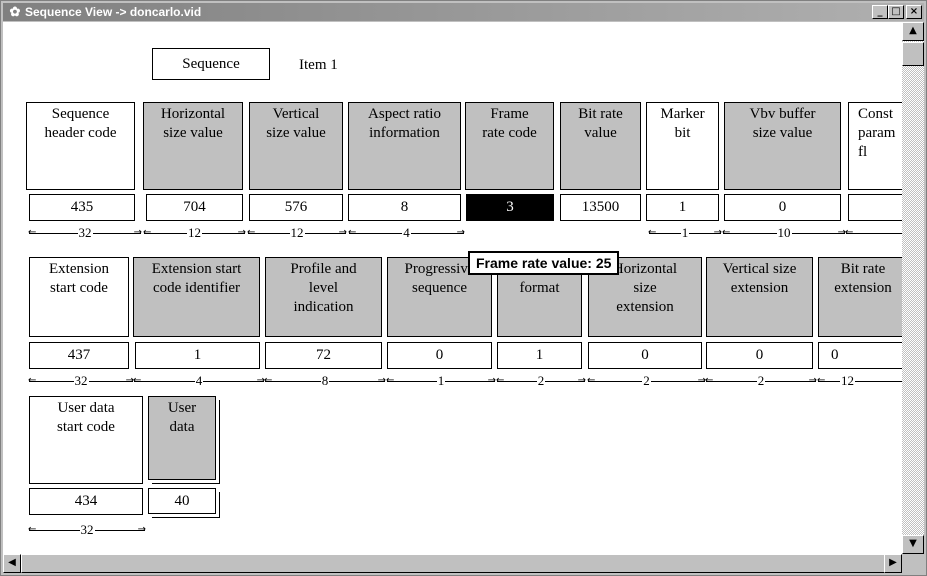 This screenshot has width=927, height=576. What do you see at coordinates (860, 297) in the screenshot?
I see `field-bit-rate-extension: Bit rate extension` at bounding box center [860, 297].